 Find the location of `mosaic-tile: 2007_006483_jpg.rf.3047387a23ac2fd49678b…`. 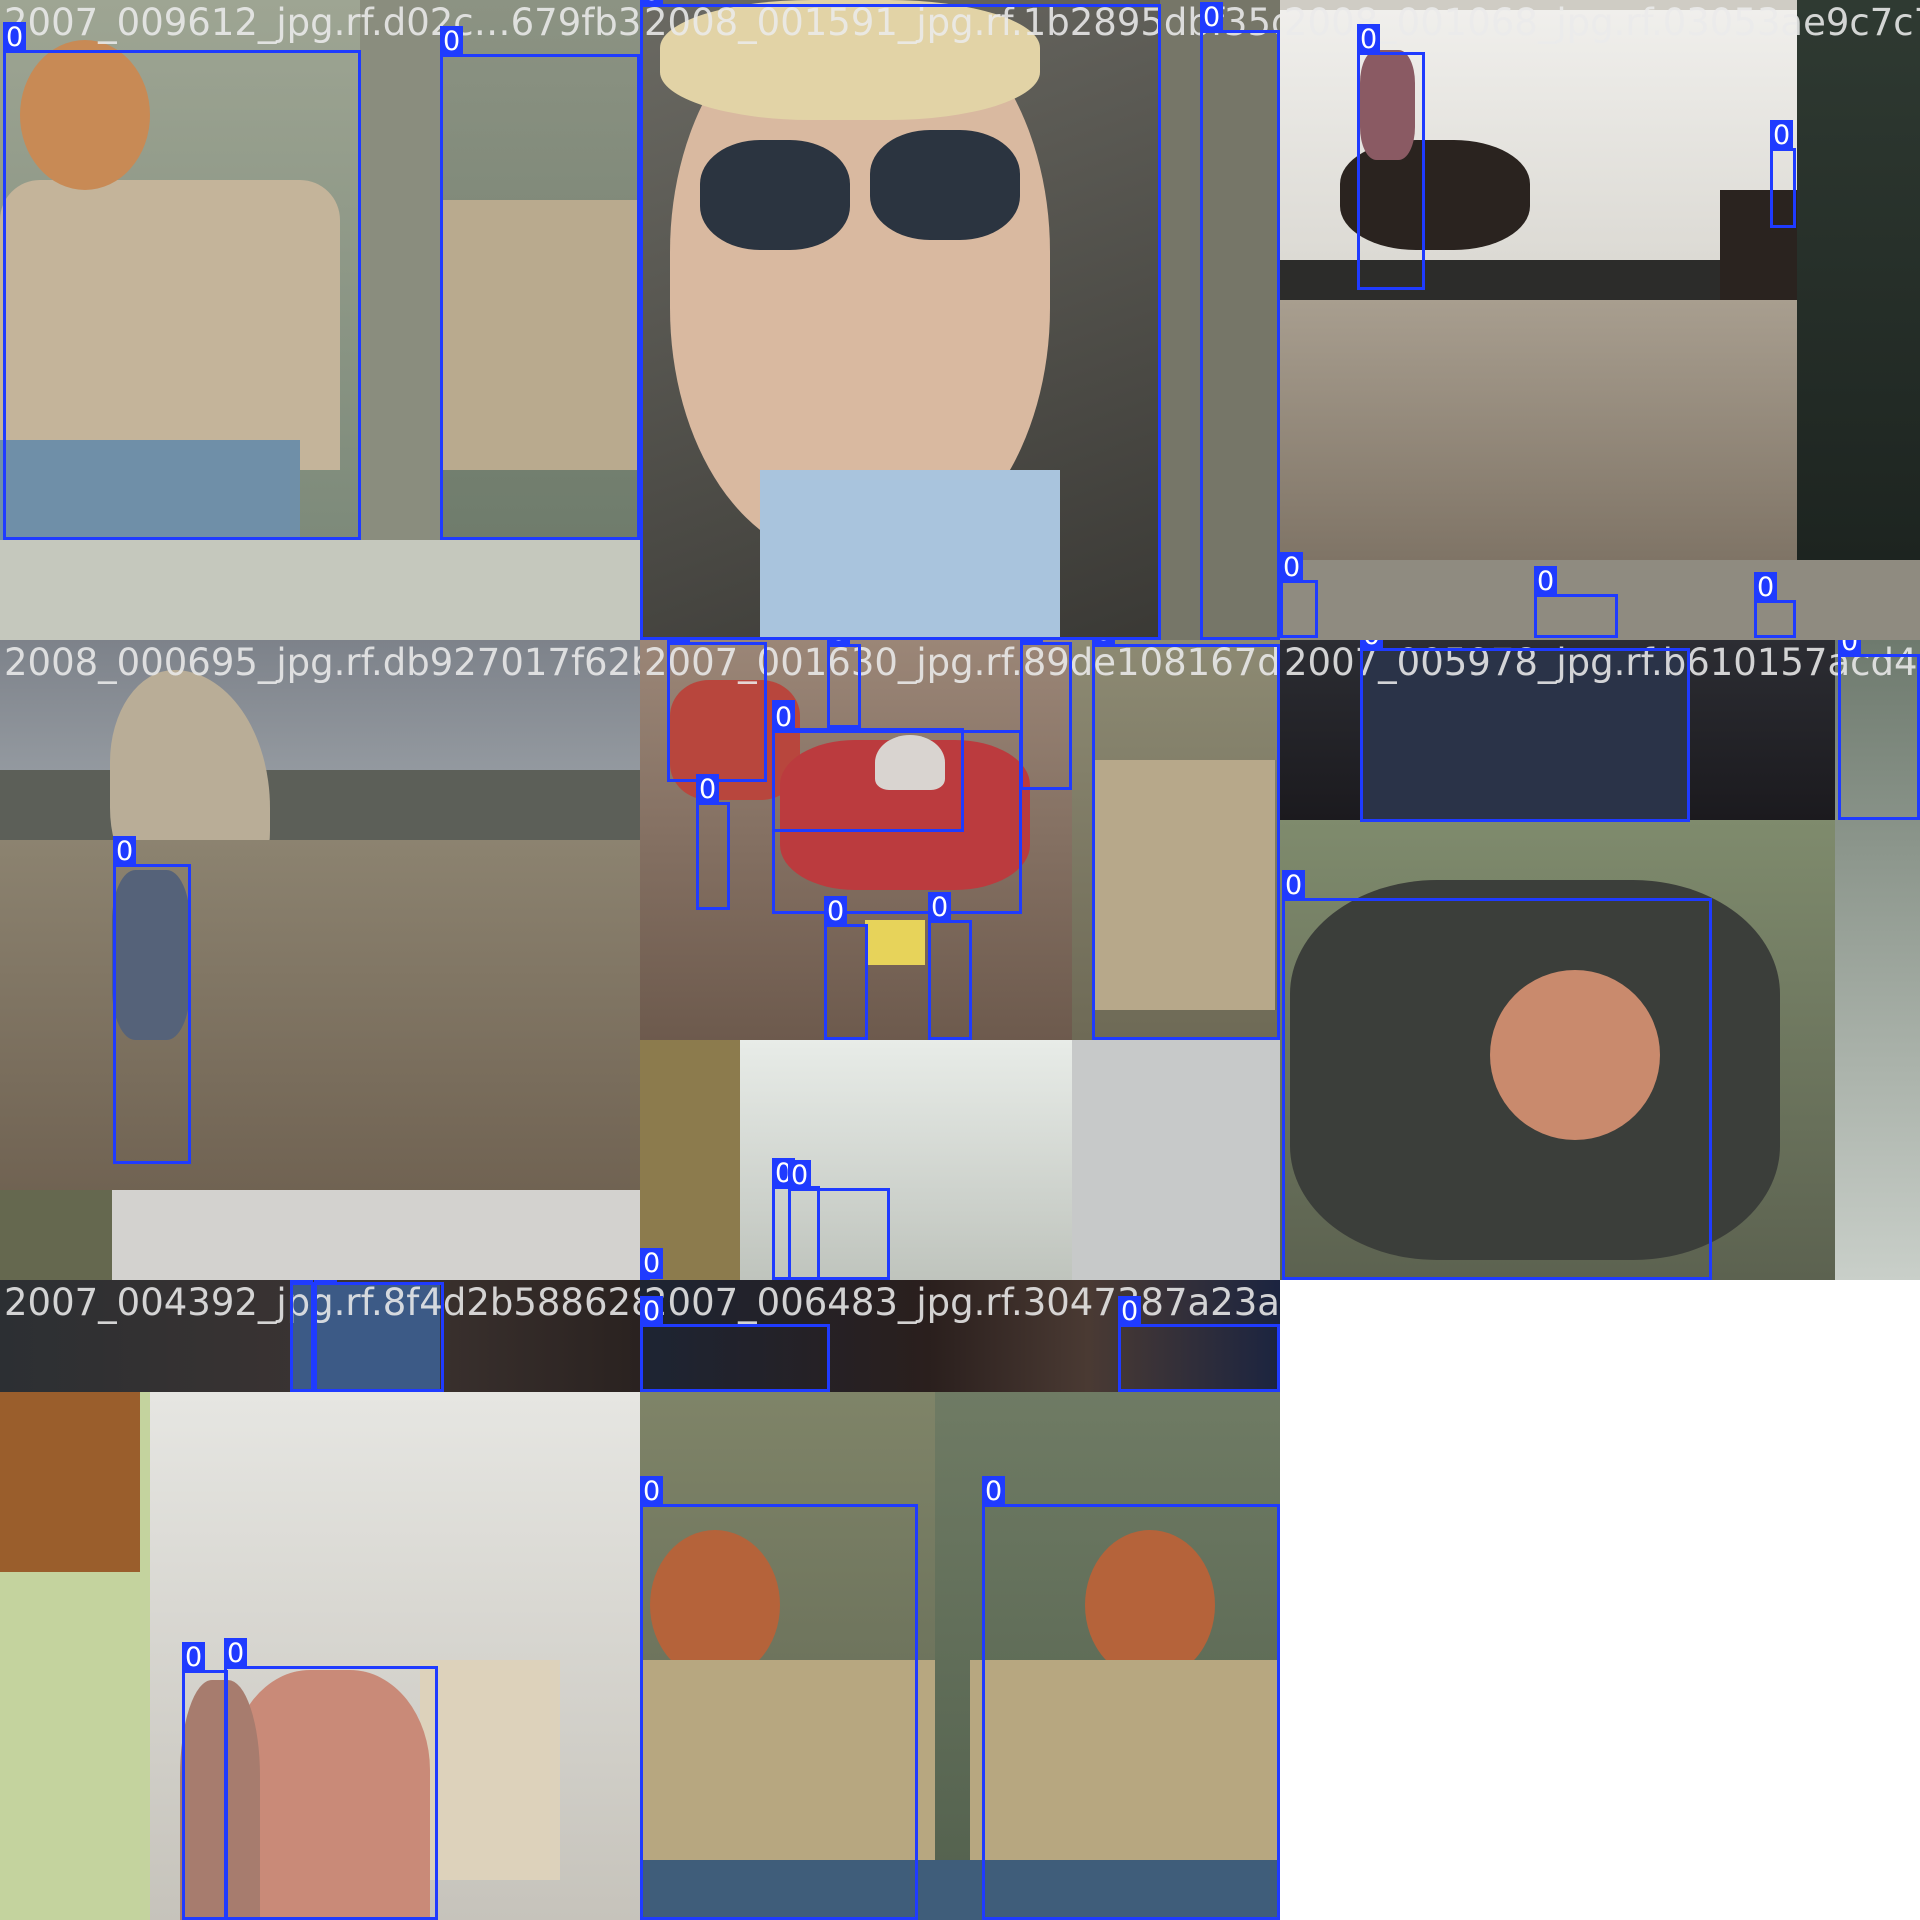

mosaic-tile: 2007_006483_jpg.rf.3047387a23ac2fd49678b… is located at coordinates (960, 1600).